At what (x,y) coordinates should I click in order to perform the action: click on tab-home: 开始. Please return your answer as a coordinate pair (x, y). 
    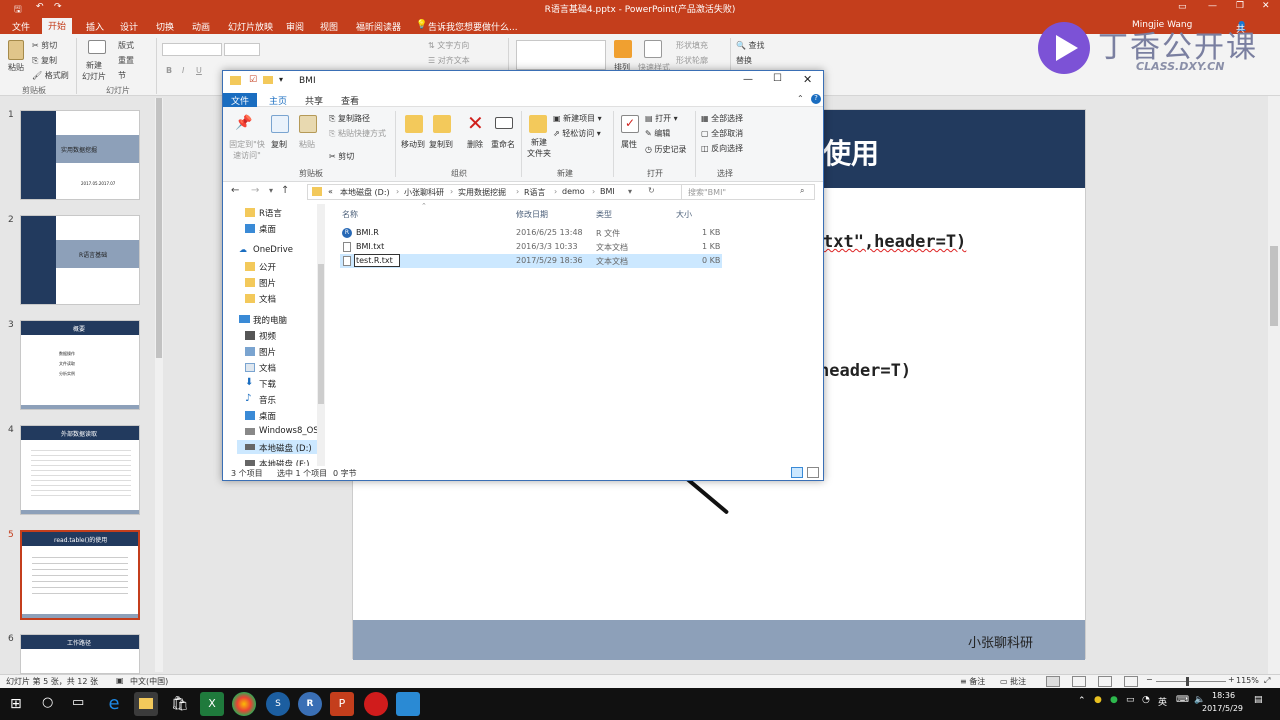
    Looking at the image, I should click on (57, 26).